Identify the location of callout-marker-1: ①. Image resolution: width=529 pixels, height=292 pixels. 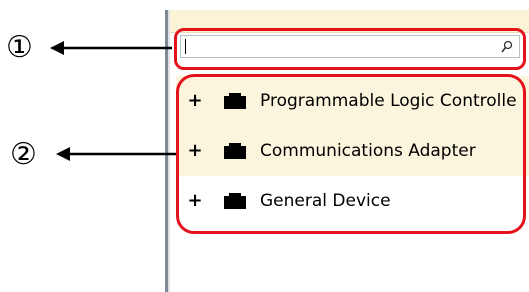
(19, 47).